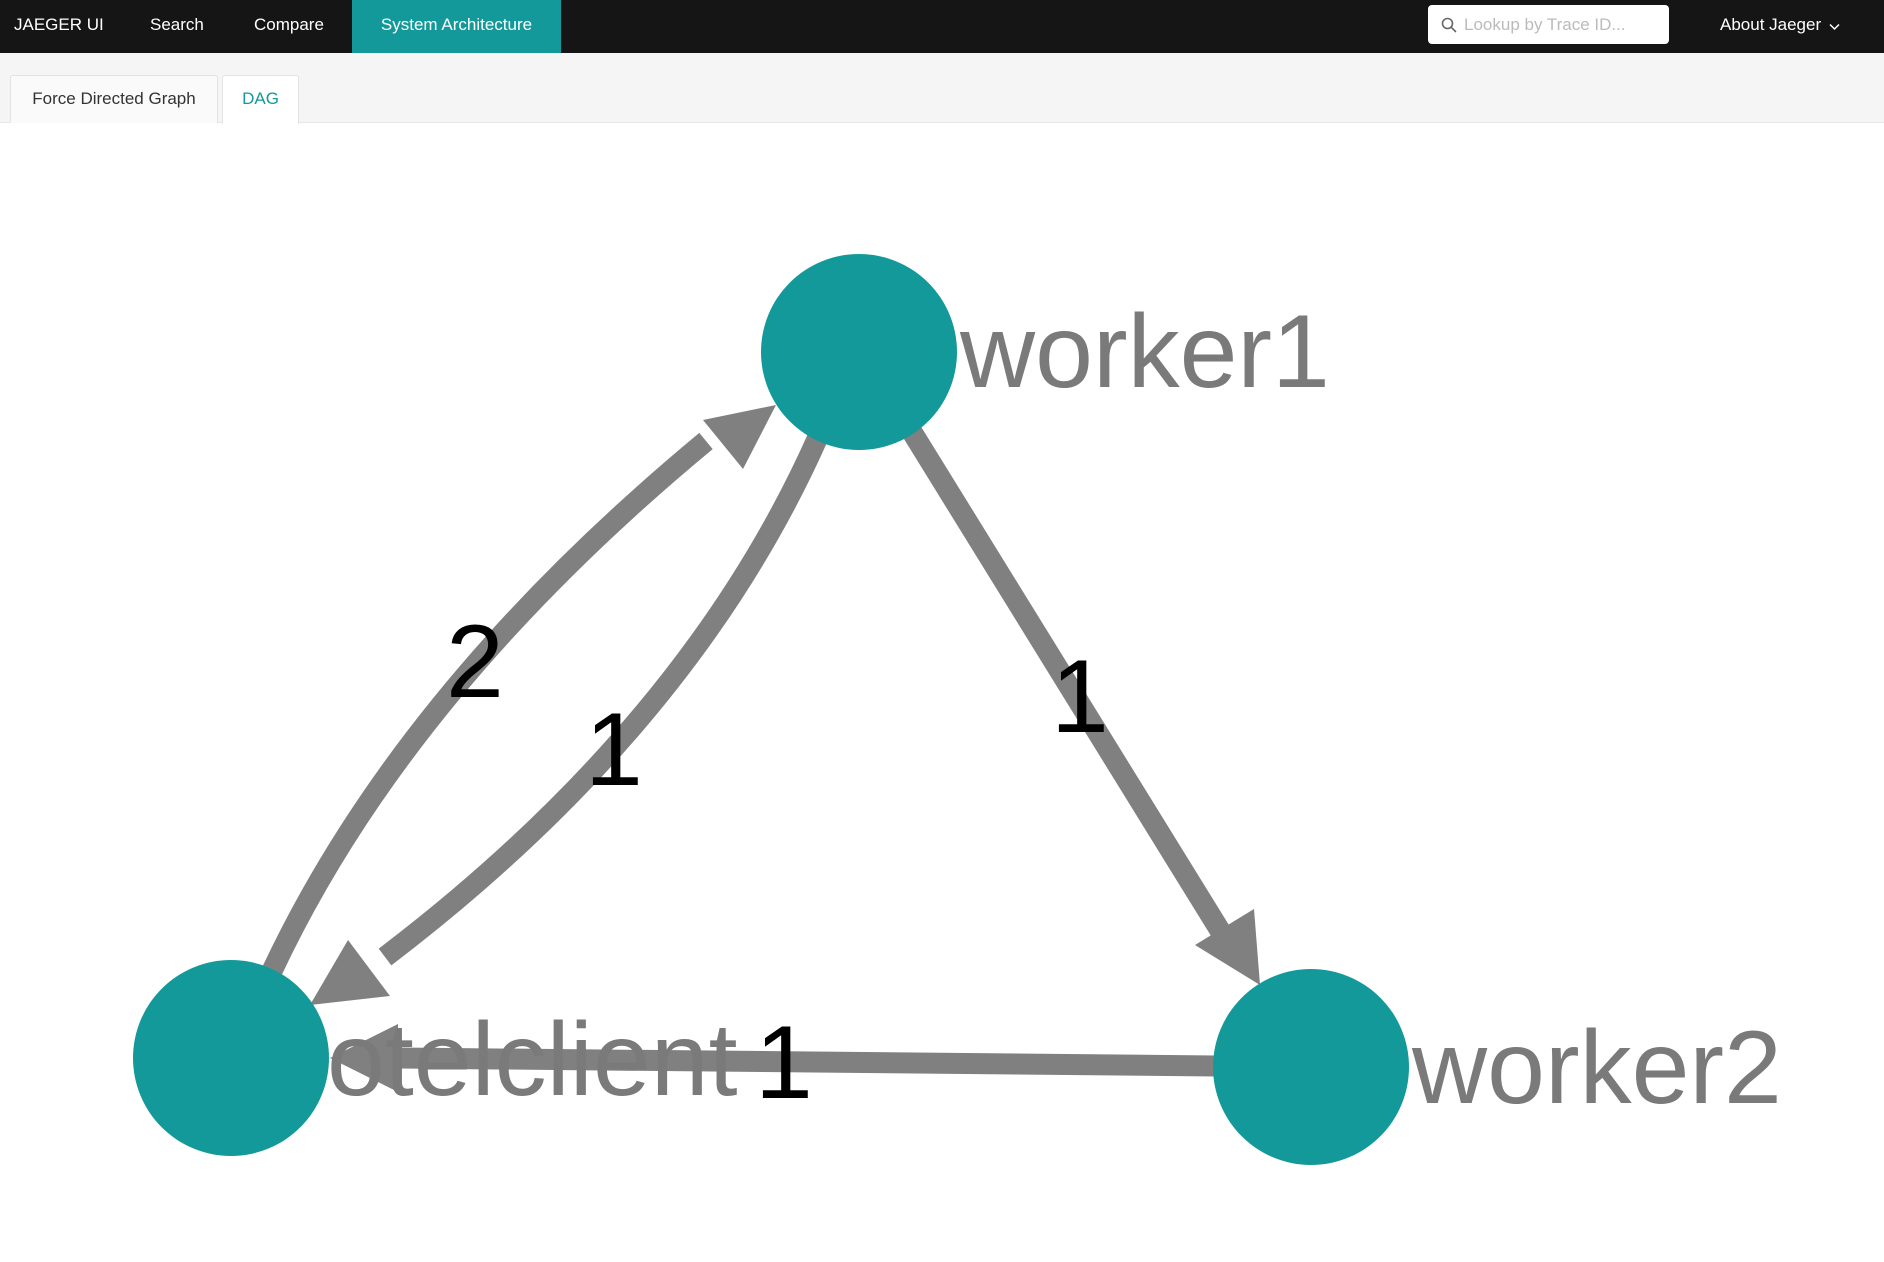 This screenshot has height=1262, width=1884. What do you see at coordinates (942, 88) in the screenshot?
I see `view-tabs: Force Directed Graph DAG` at bounding box center [942, 88].